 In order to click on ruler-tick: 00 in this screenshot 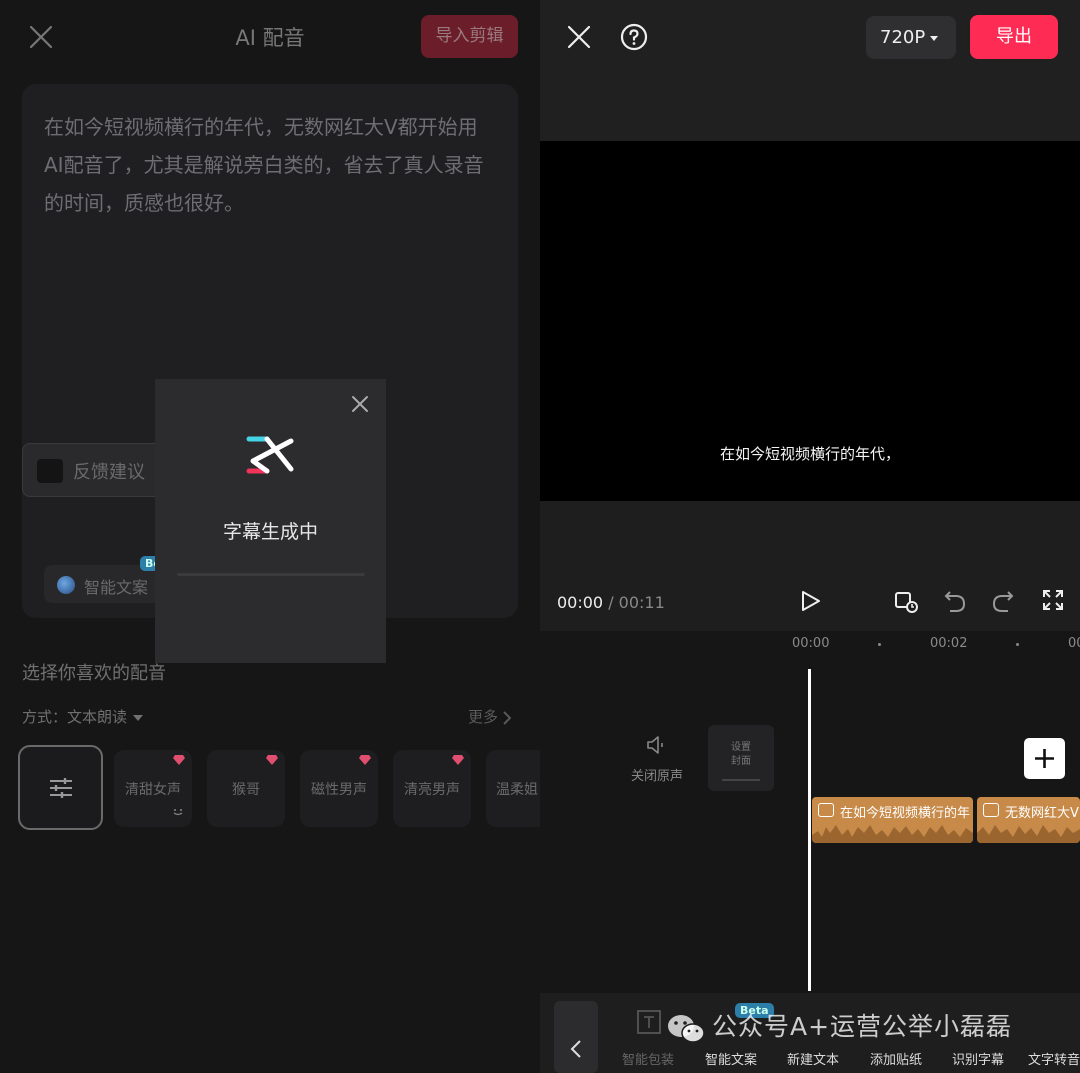, I will do `click(1074, 643)`.